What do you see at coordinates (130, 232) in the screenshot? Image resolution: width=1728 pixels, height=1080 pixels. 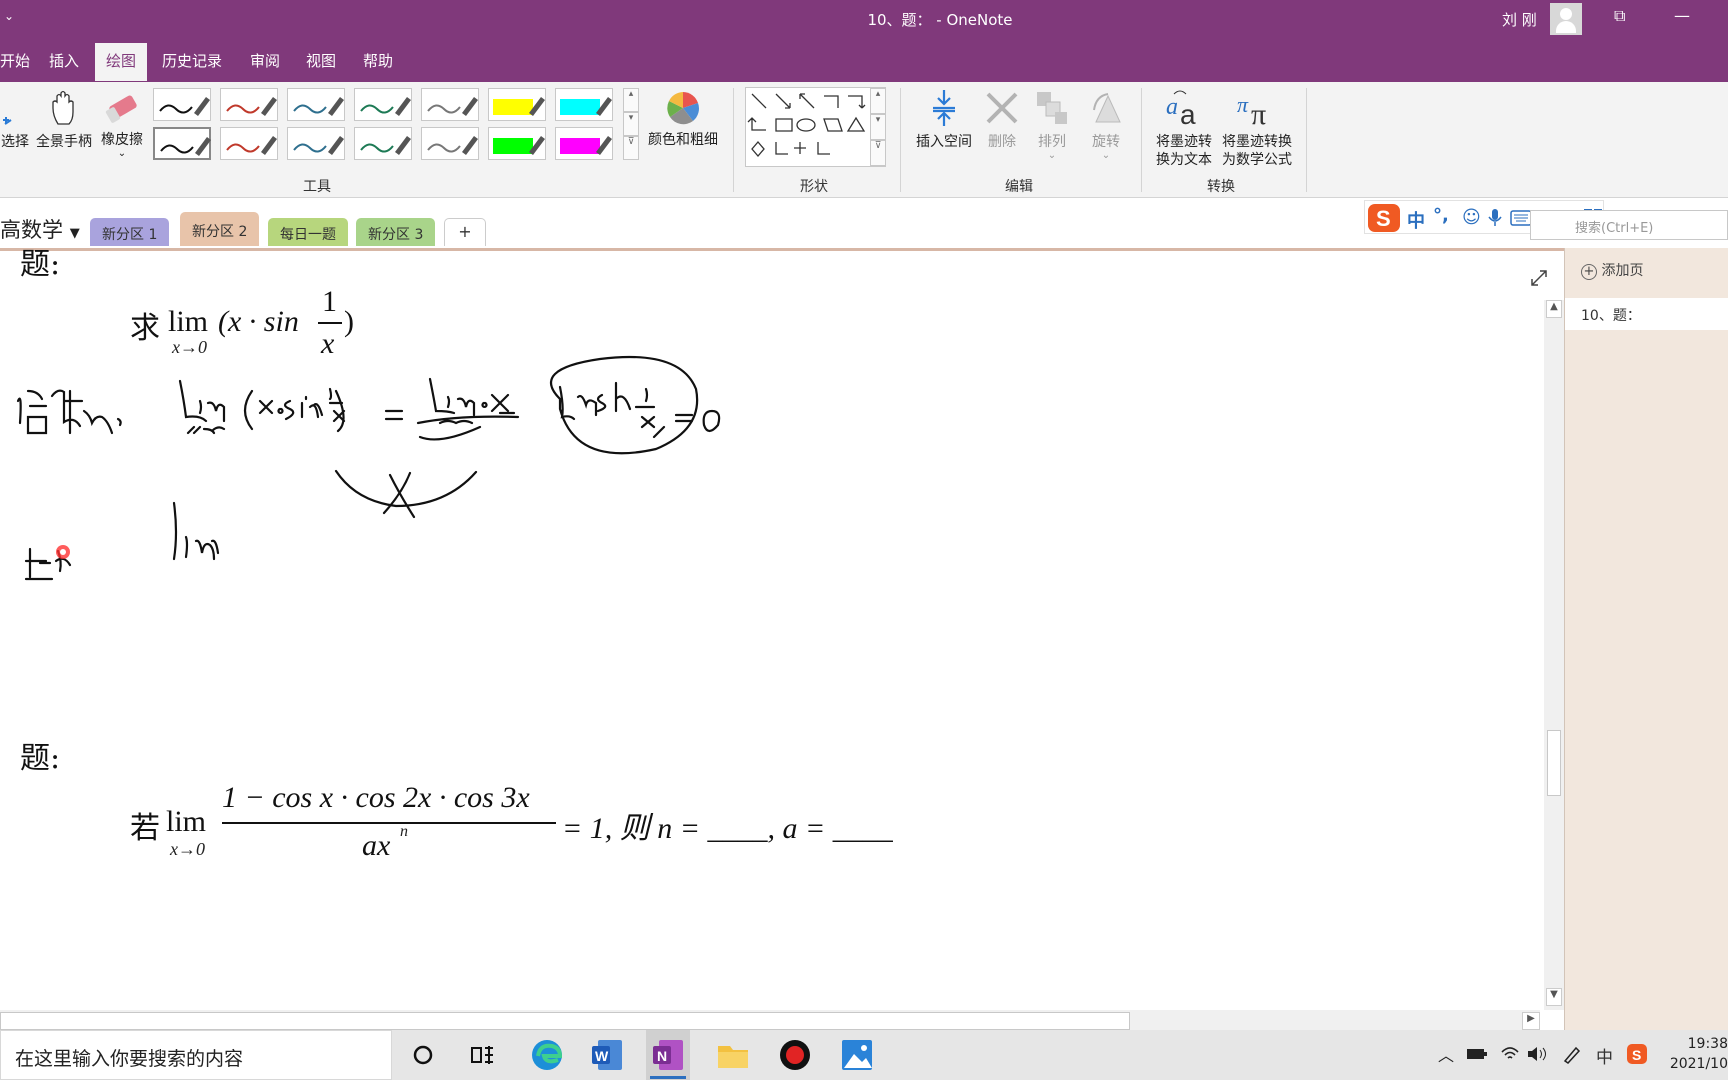 I see `section-tab-1: 新分区 1` at bounding box center [130, 232].